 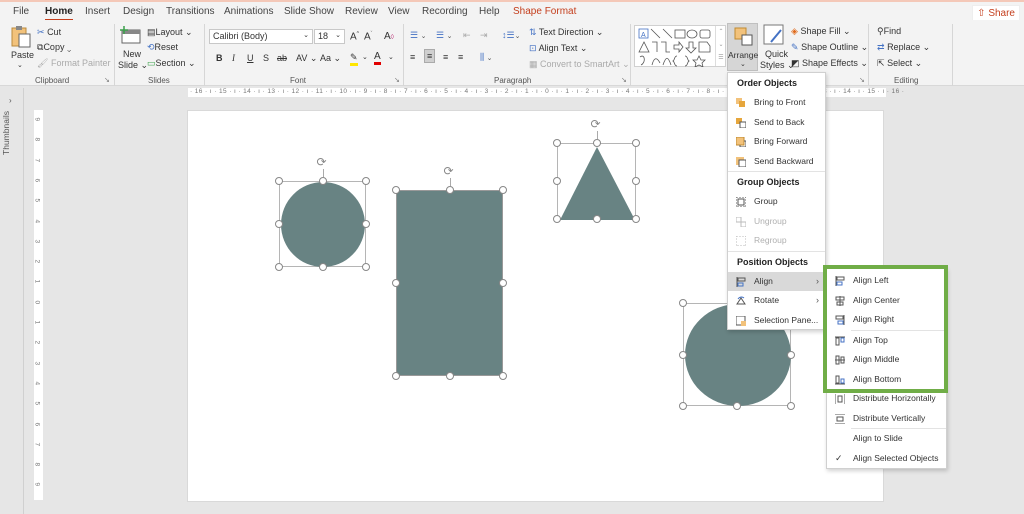 I want to click on arrange-button: Arrange ⌄, so click(x=742, y=47).